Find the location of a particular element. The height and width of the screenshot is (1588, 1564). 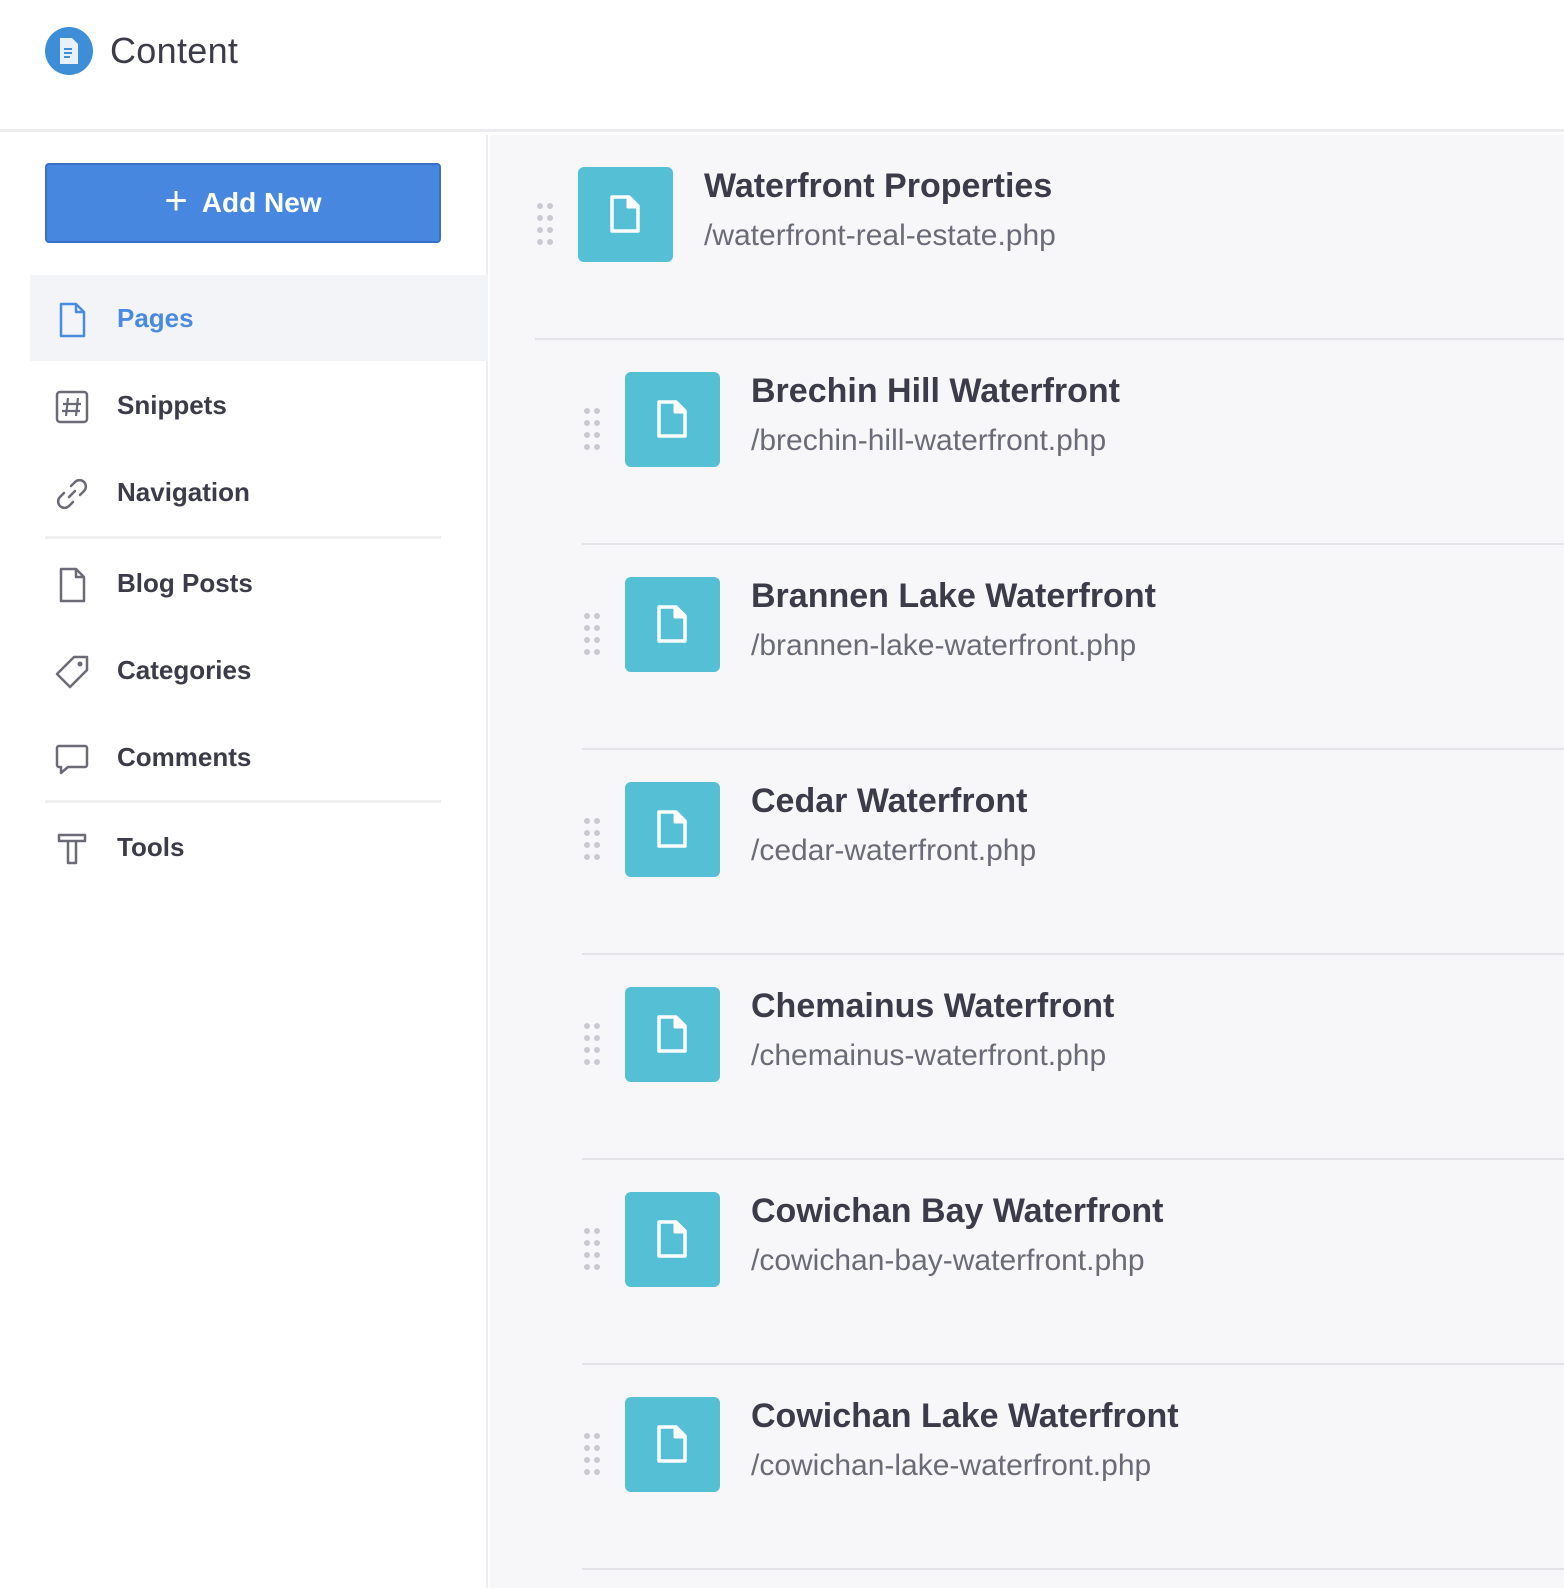

page-path: /waterfront-real-estate.php is located at coordinates (880, 235).